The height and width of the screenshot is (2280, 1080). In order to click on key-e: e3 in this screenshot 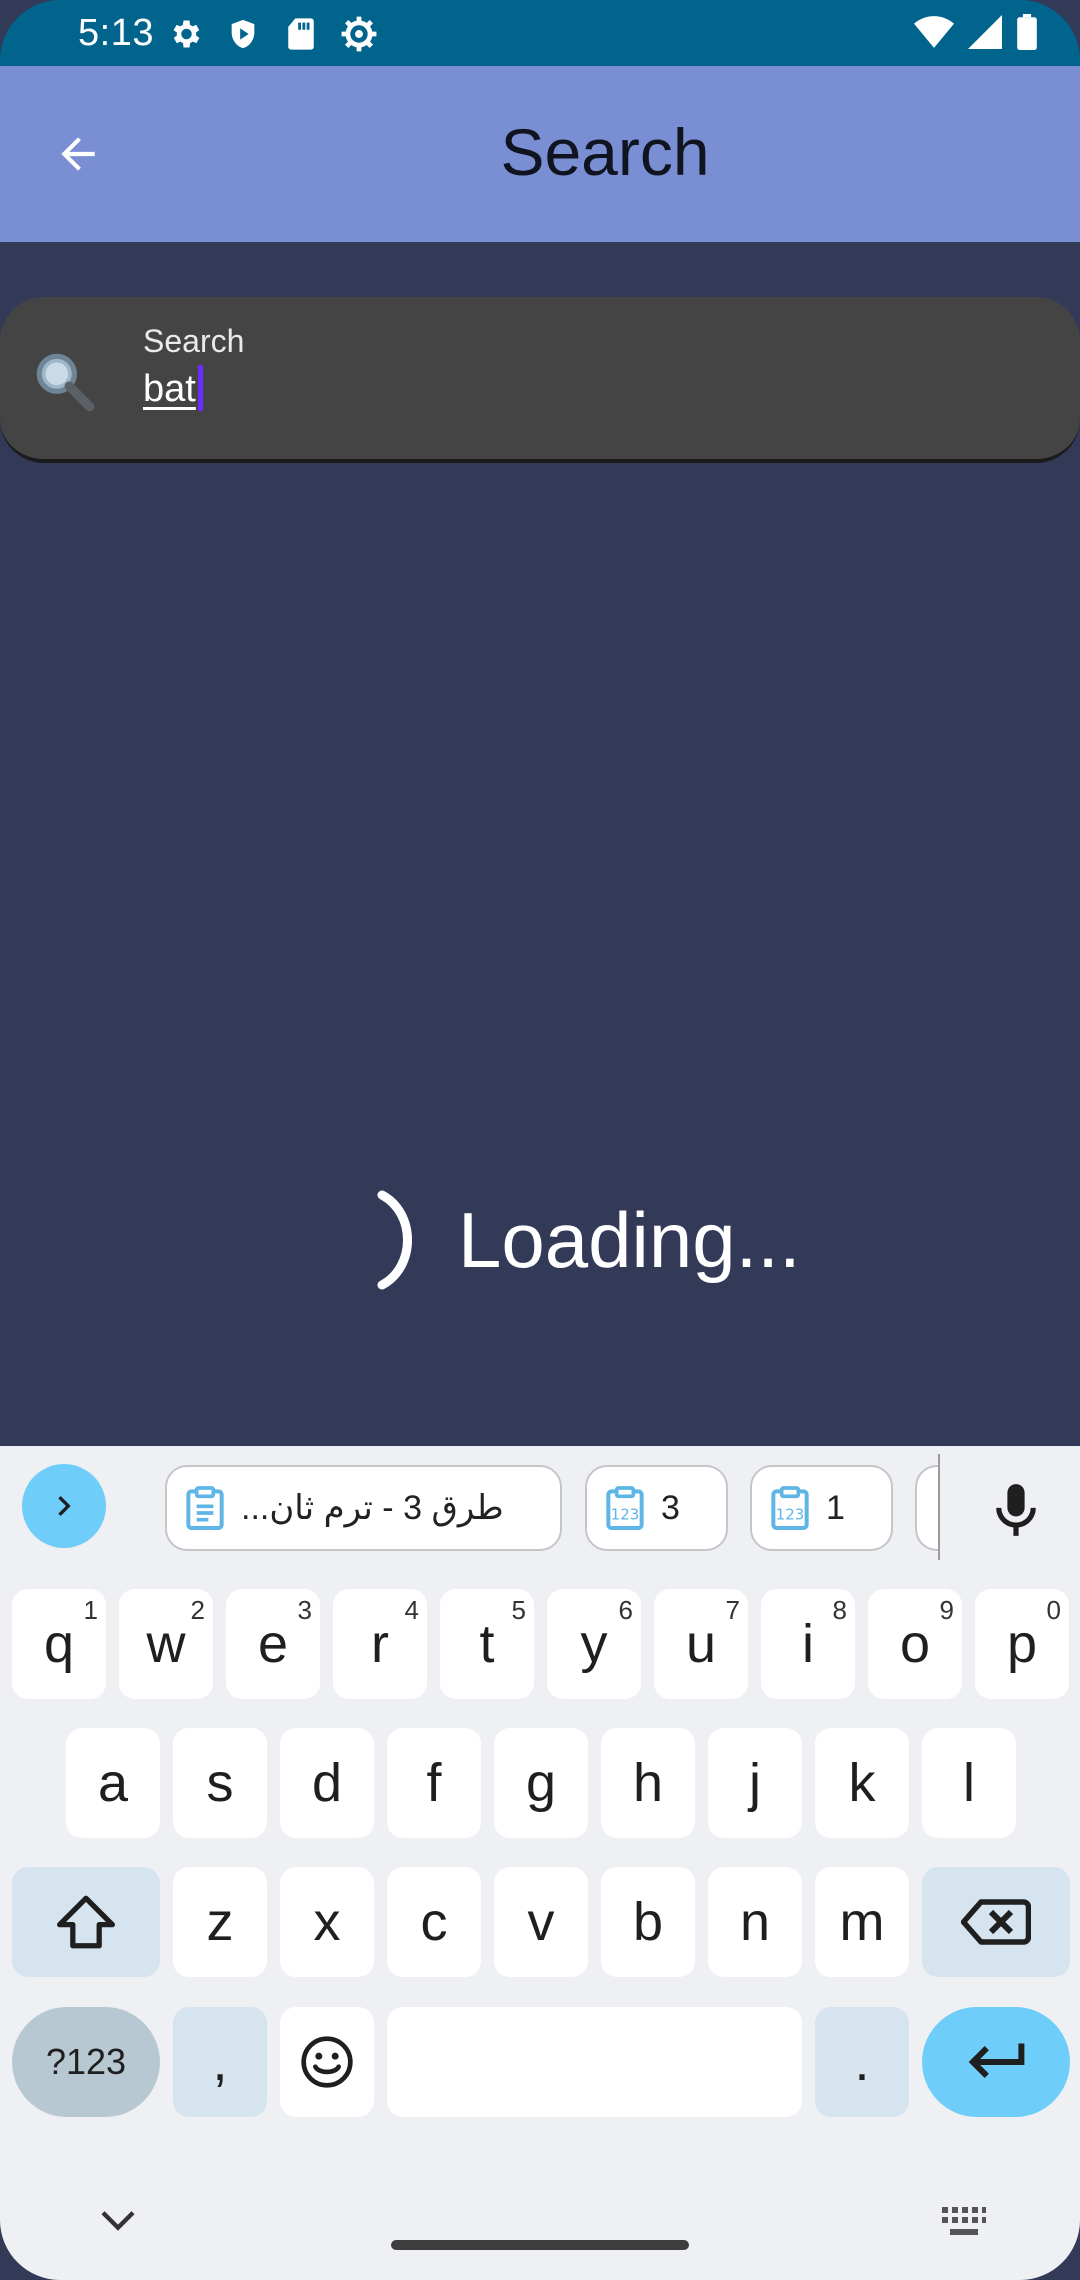, I will do `click(273, 1644)`.